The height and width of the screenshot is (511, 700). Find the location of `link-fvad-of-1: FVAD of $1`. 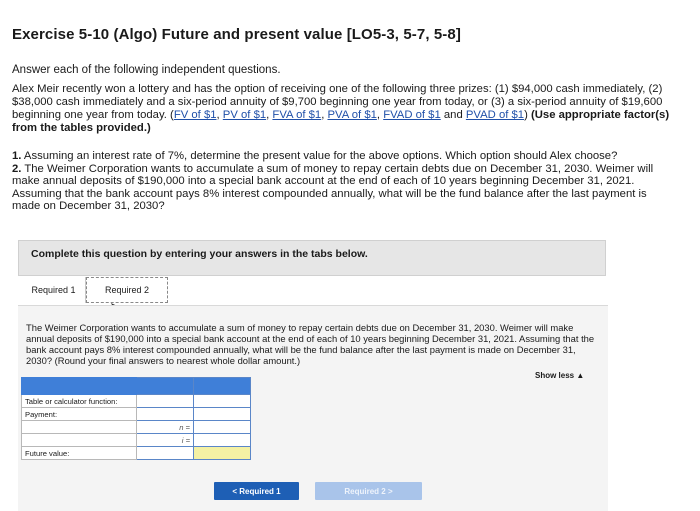

link-fvad-of-1: FVAD of $1 is located at coordinates (412, 115).